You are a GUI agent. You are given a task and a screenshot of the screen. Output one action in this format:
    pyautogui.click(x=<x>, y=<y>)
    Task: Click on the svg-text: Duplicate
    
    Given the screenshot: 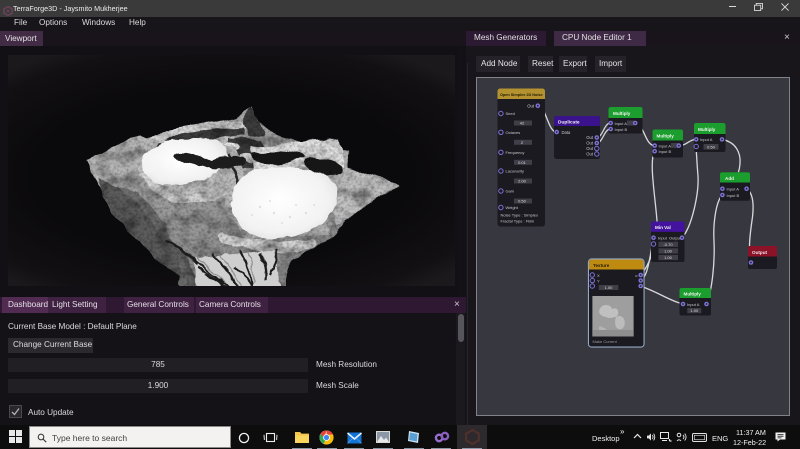 What is the action you would take?
    pyautogui.click(x=569, y=123)
    